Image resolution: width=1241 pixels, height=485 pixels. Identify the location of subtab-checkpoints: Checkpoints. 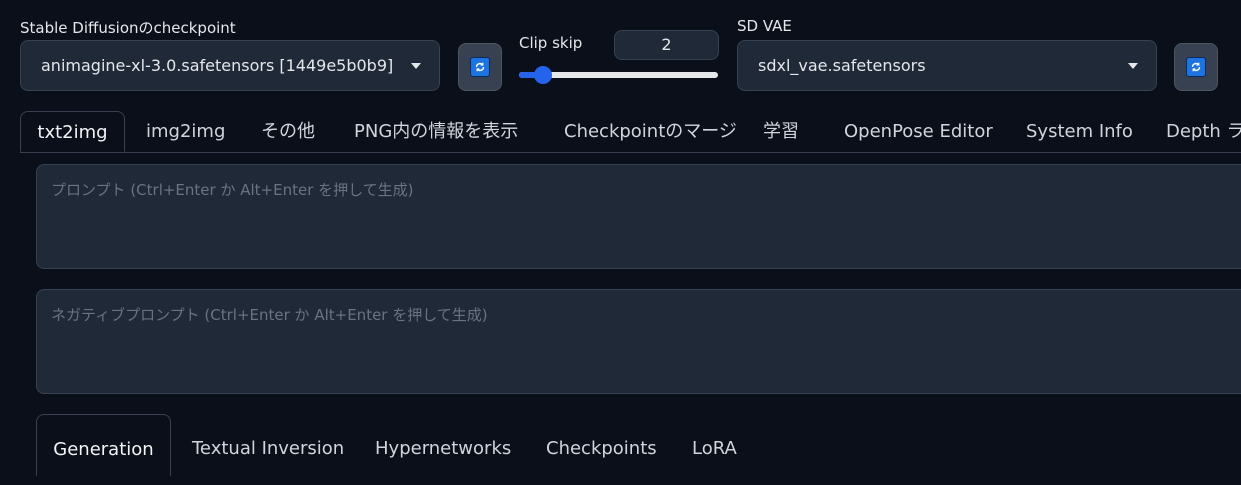
(601, 445).